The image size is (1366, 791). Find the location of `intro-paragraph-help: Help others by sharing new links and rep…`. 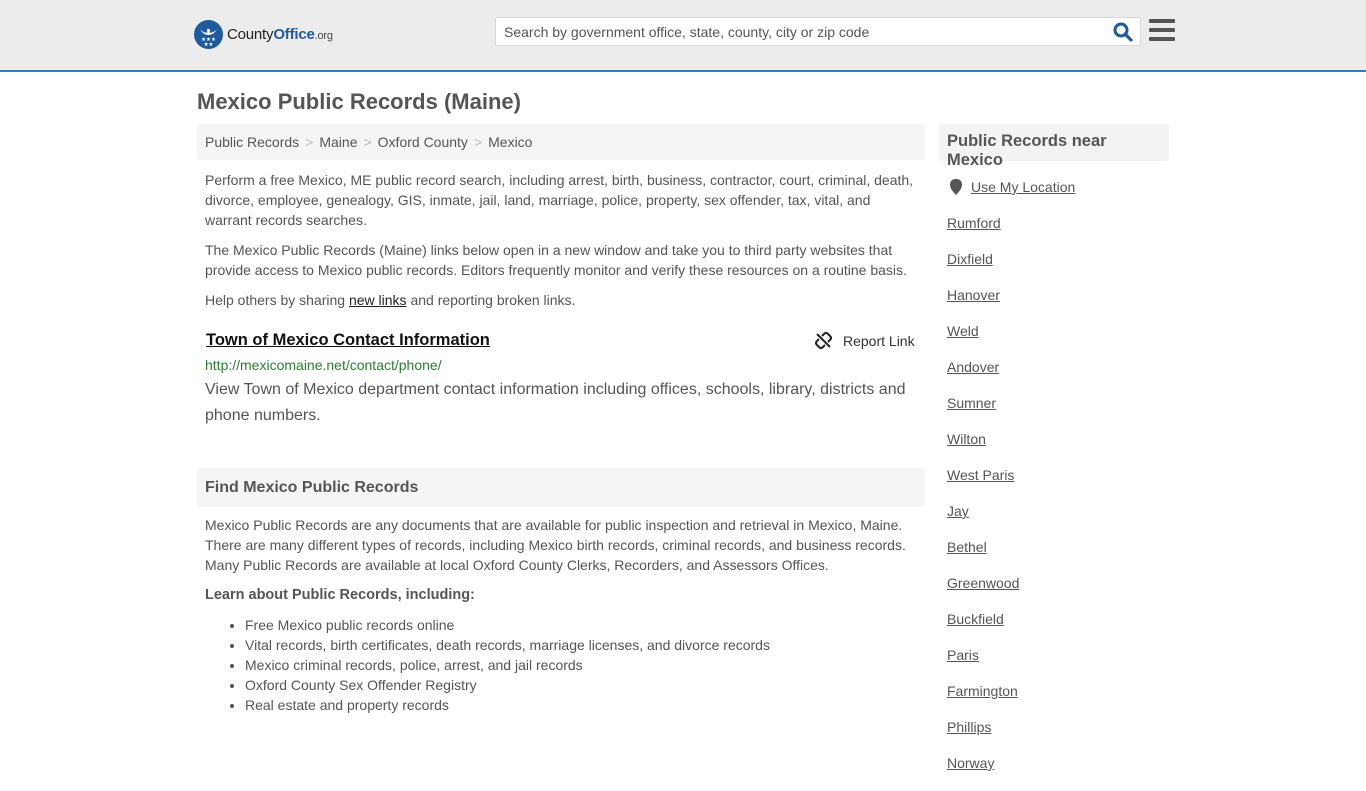

intro-paragraph-help: Help others by sharing new links and rep… is located at coordinates (562, 300).